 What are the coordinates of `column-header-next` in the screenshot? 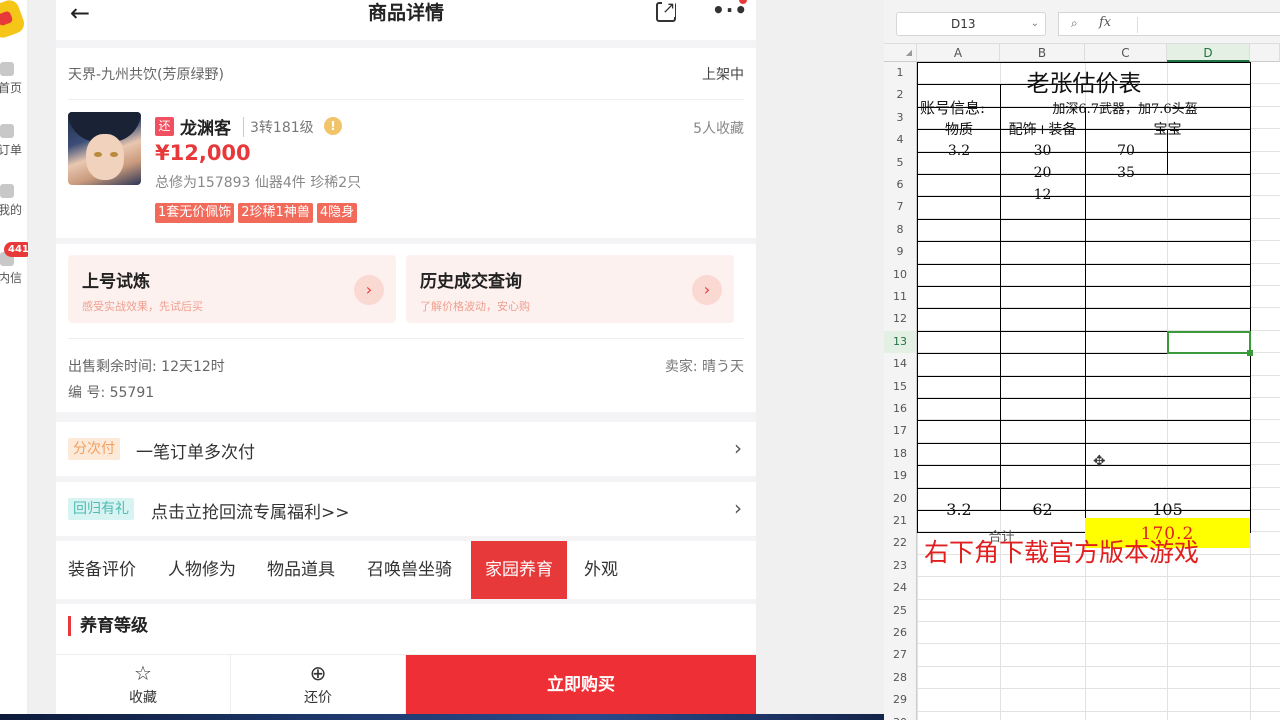 It's located at (1265, 53).